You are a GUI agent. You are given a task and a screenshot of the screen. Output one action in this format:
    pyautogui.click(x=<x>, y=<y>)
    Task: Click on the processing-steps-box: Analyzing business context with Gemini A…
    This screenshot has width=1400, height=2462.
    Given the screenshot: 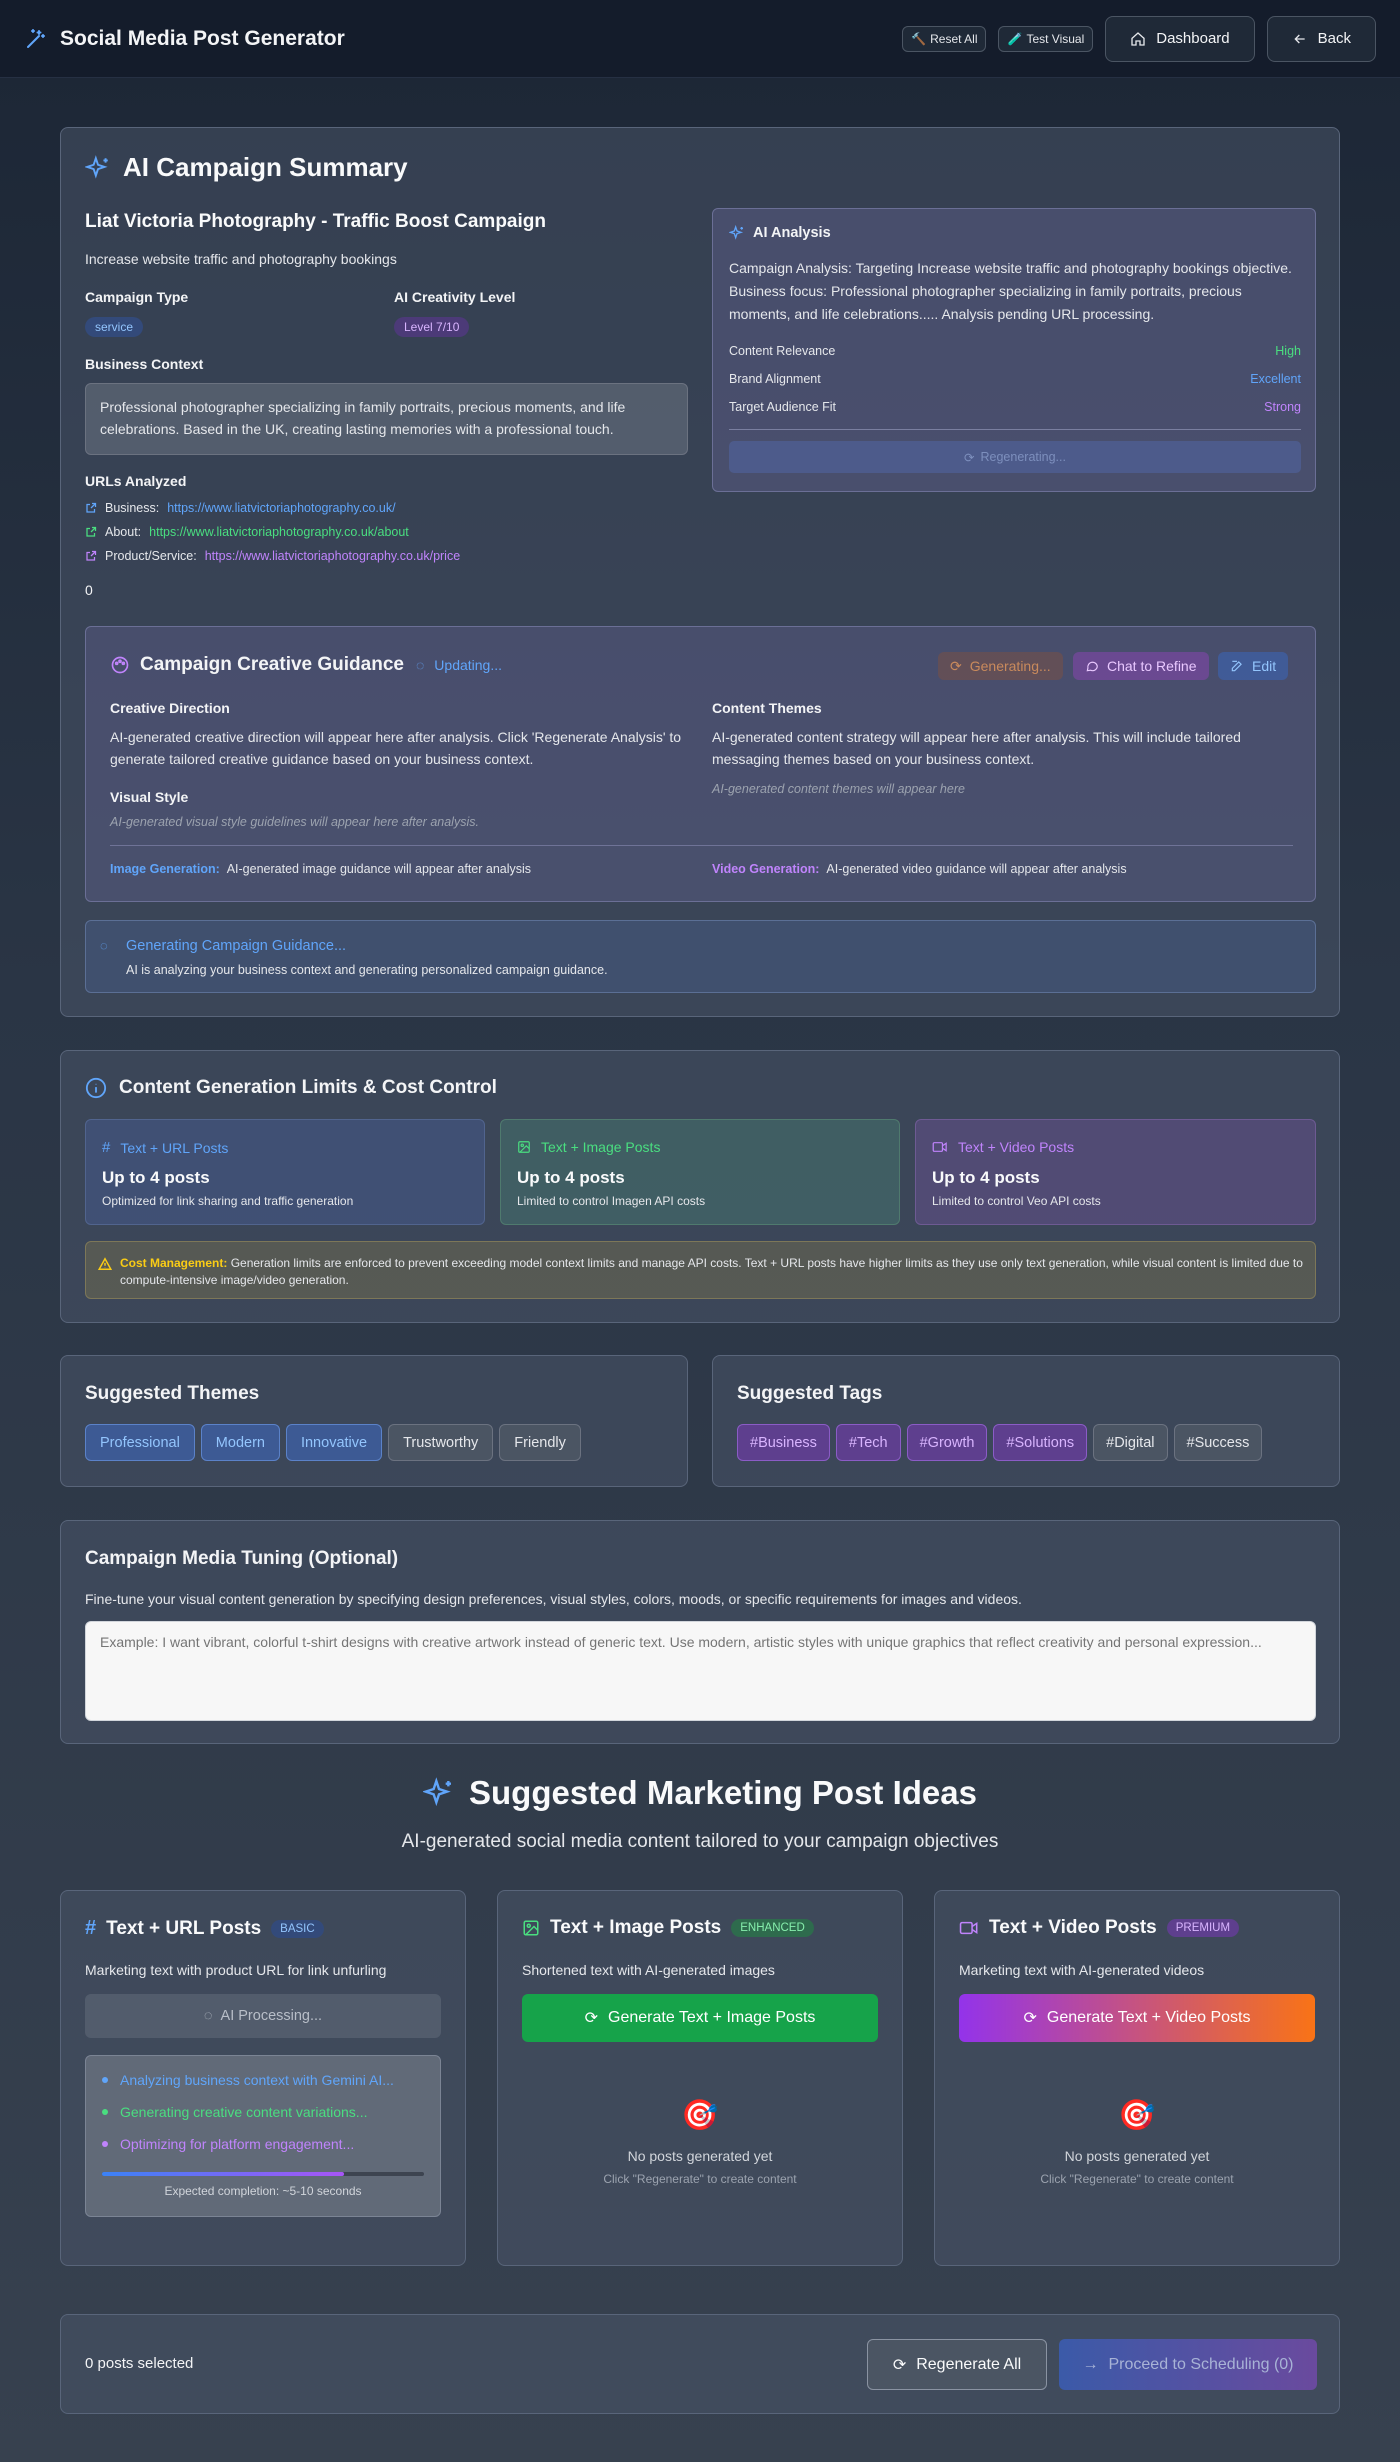 What is the action you would take?
    pyautogui.click(x=263, y=2136)
    